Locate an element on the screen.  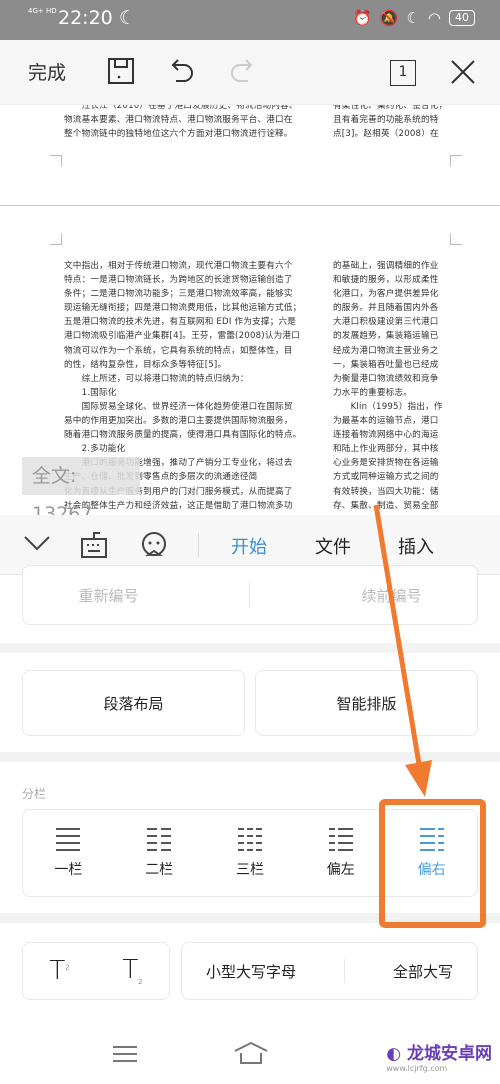
editor-toolbar: 完成 1 is located at coordinates (250, 72).